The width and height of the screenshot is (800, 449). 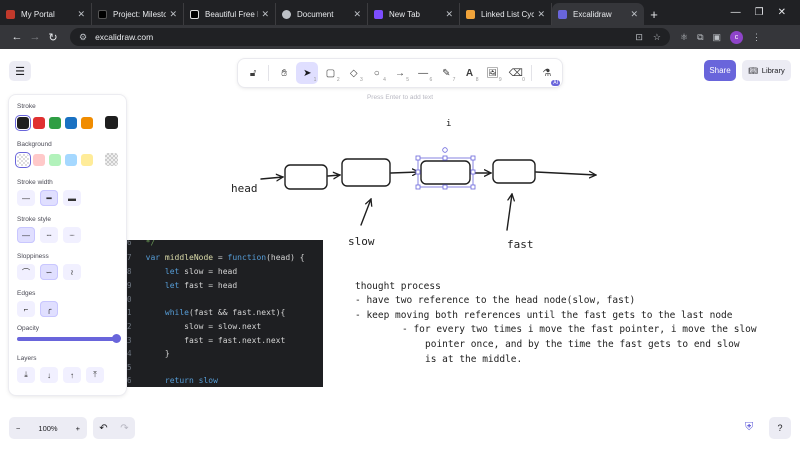 What do you see at coordinates (182, 271) in the screenshot?
I see `code-line: 8 let slow = head` at bounding box center [182, 271].